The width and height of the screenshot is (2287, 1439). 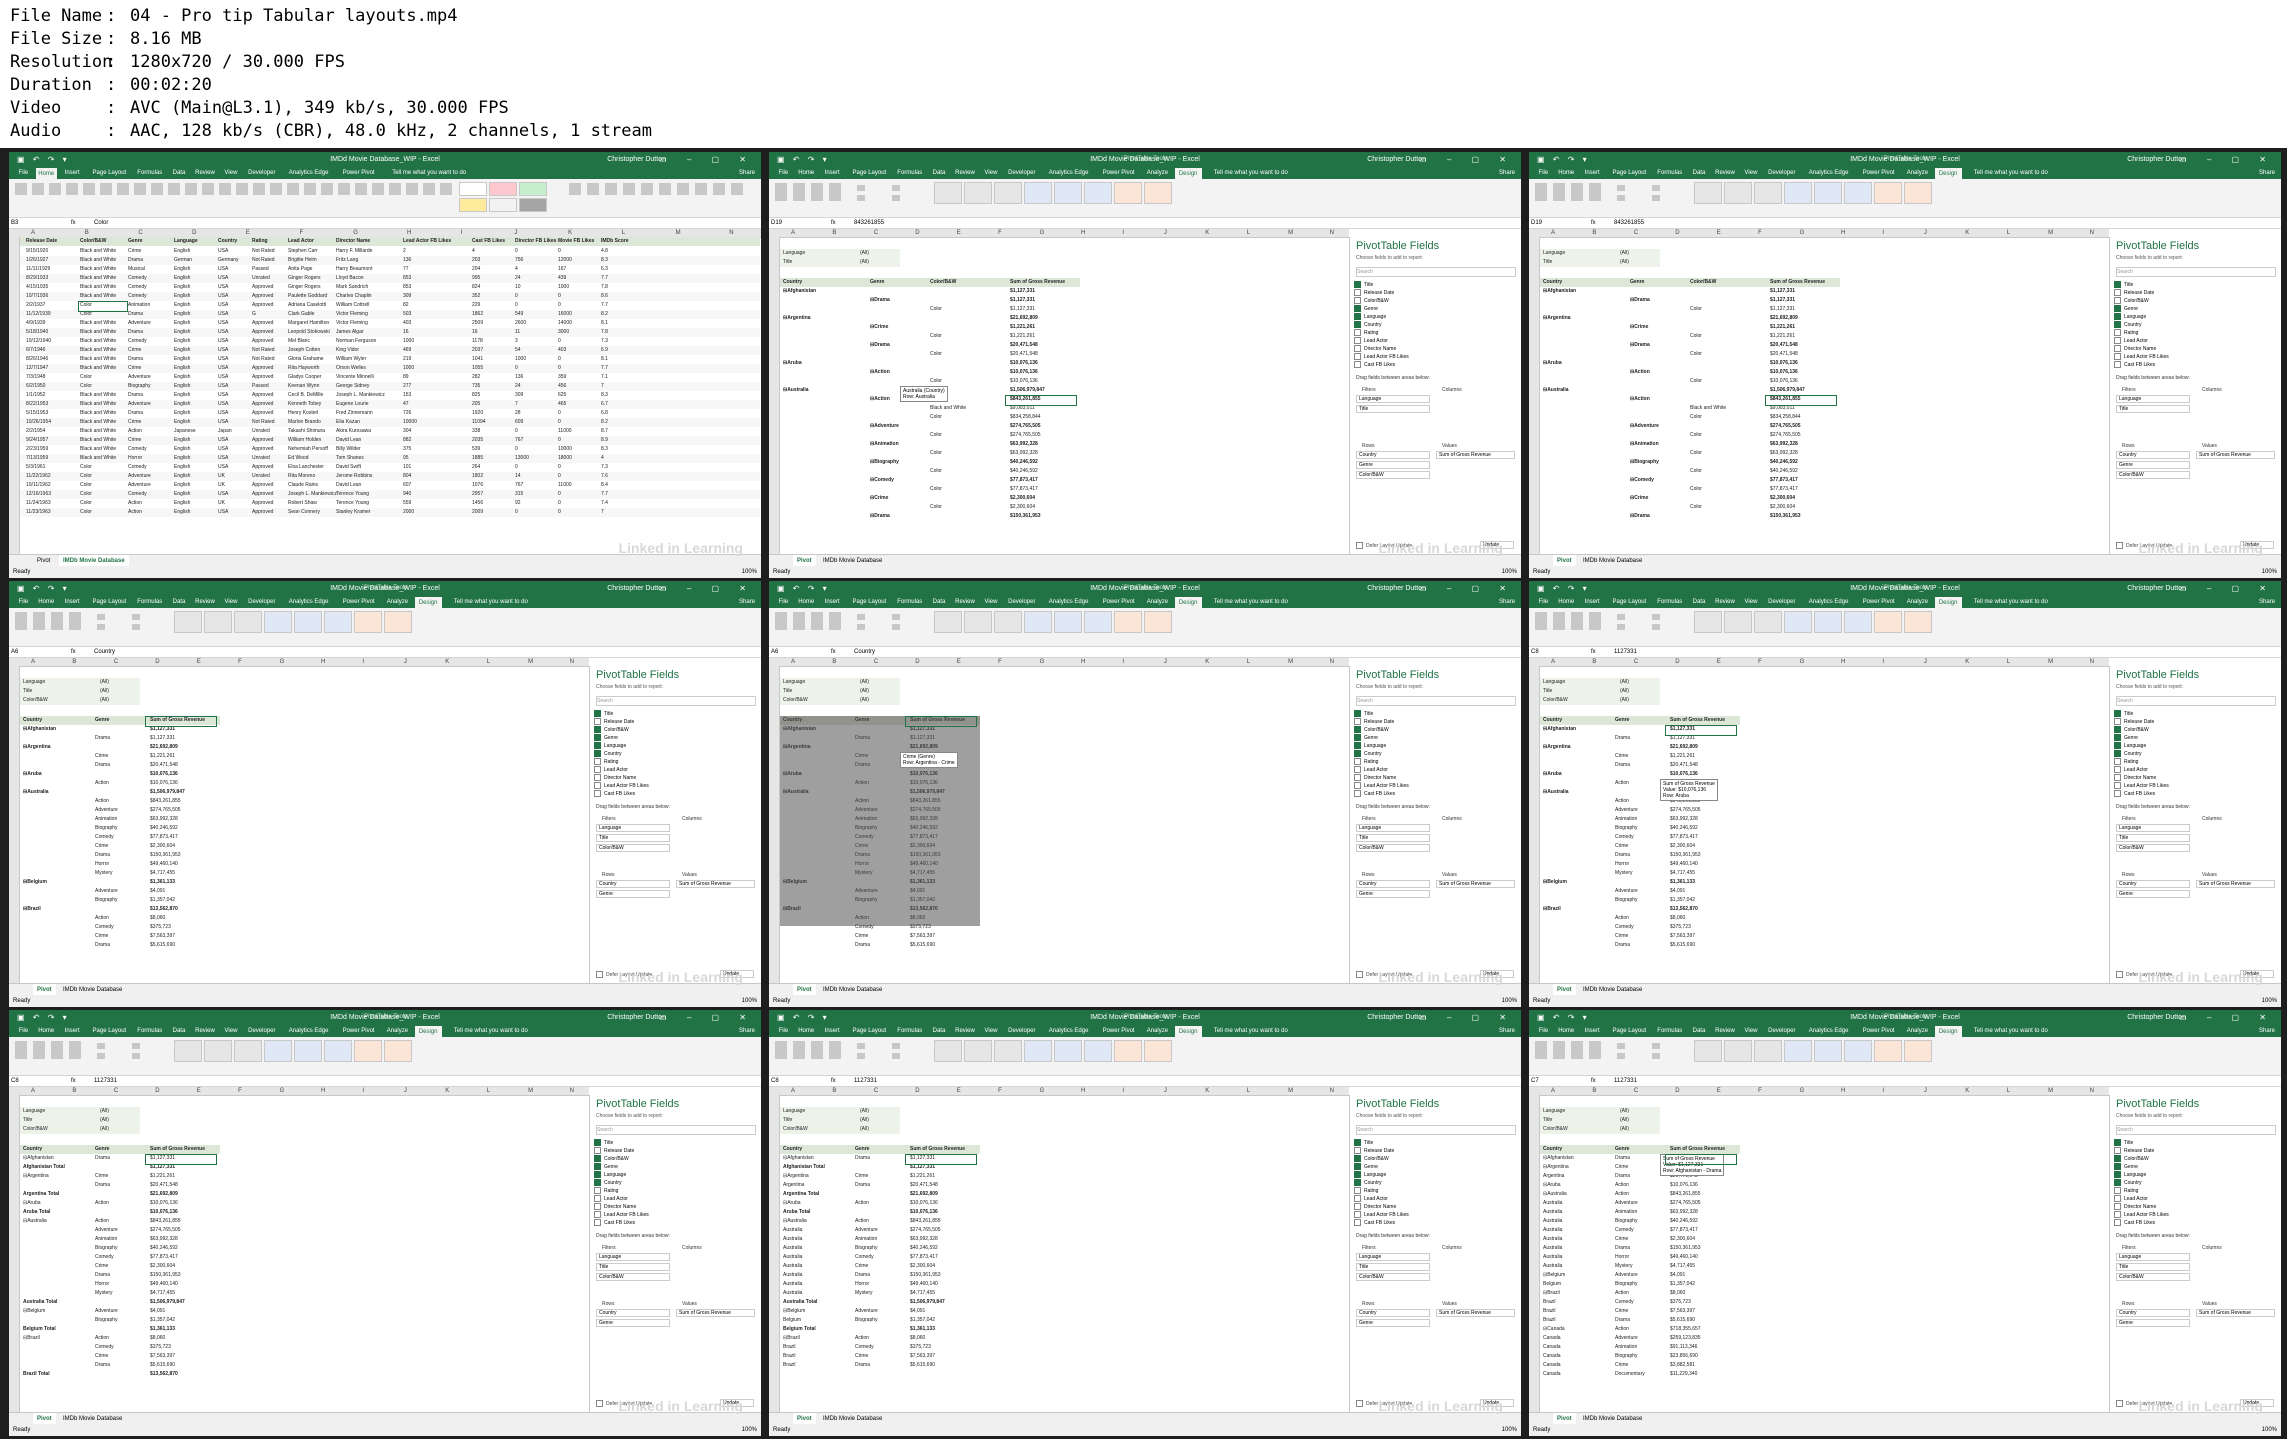 I want to click on ribbon-tab: Insert, so click(x=832, y=1031).